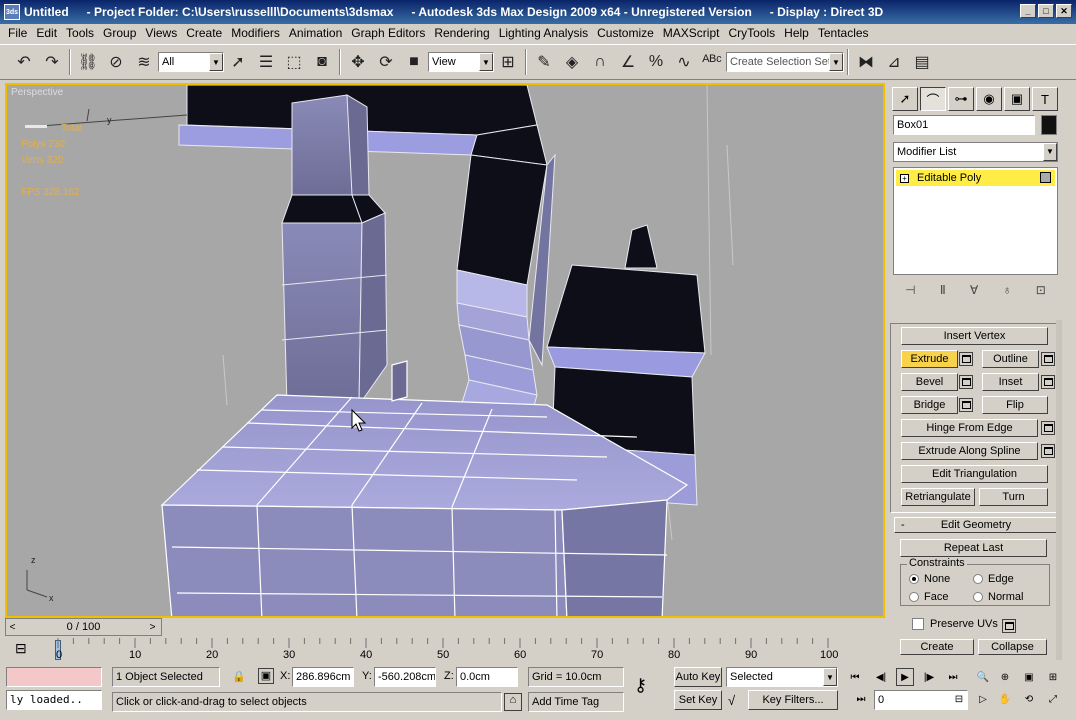  I want to click on menu-help: Help, so click(796, 33).